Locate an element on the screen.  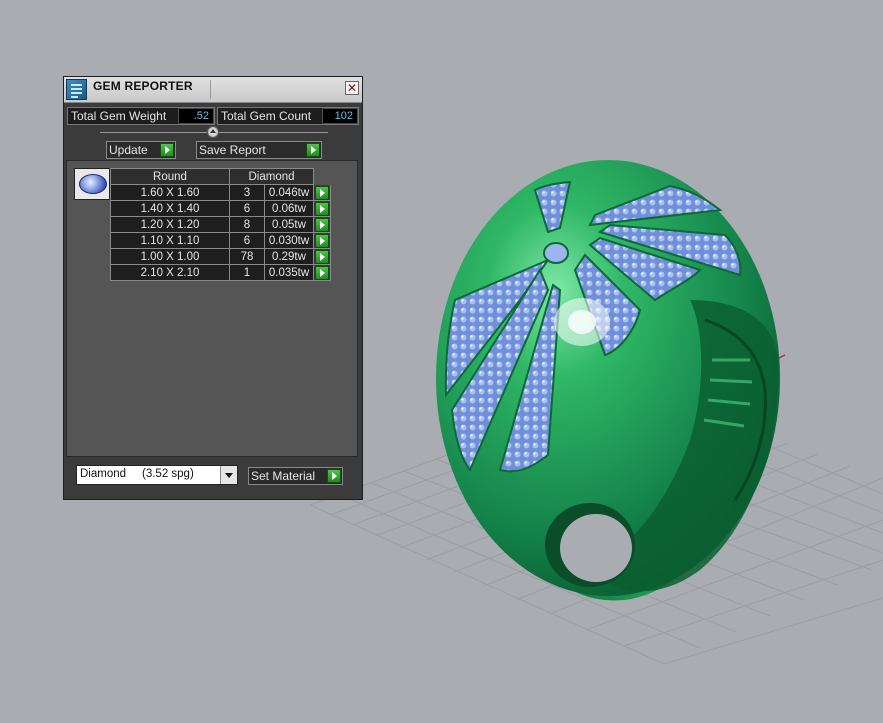
window-title: GEM REPORTER is located at coordinates (143, 86).